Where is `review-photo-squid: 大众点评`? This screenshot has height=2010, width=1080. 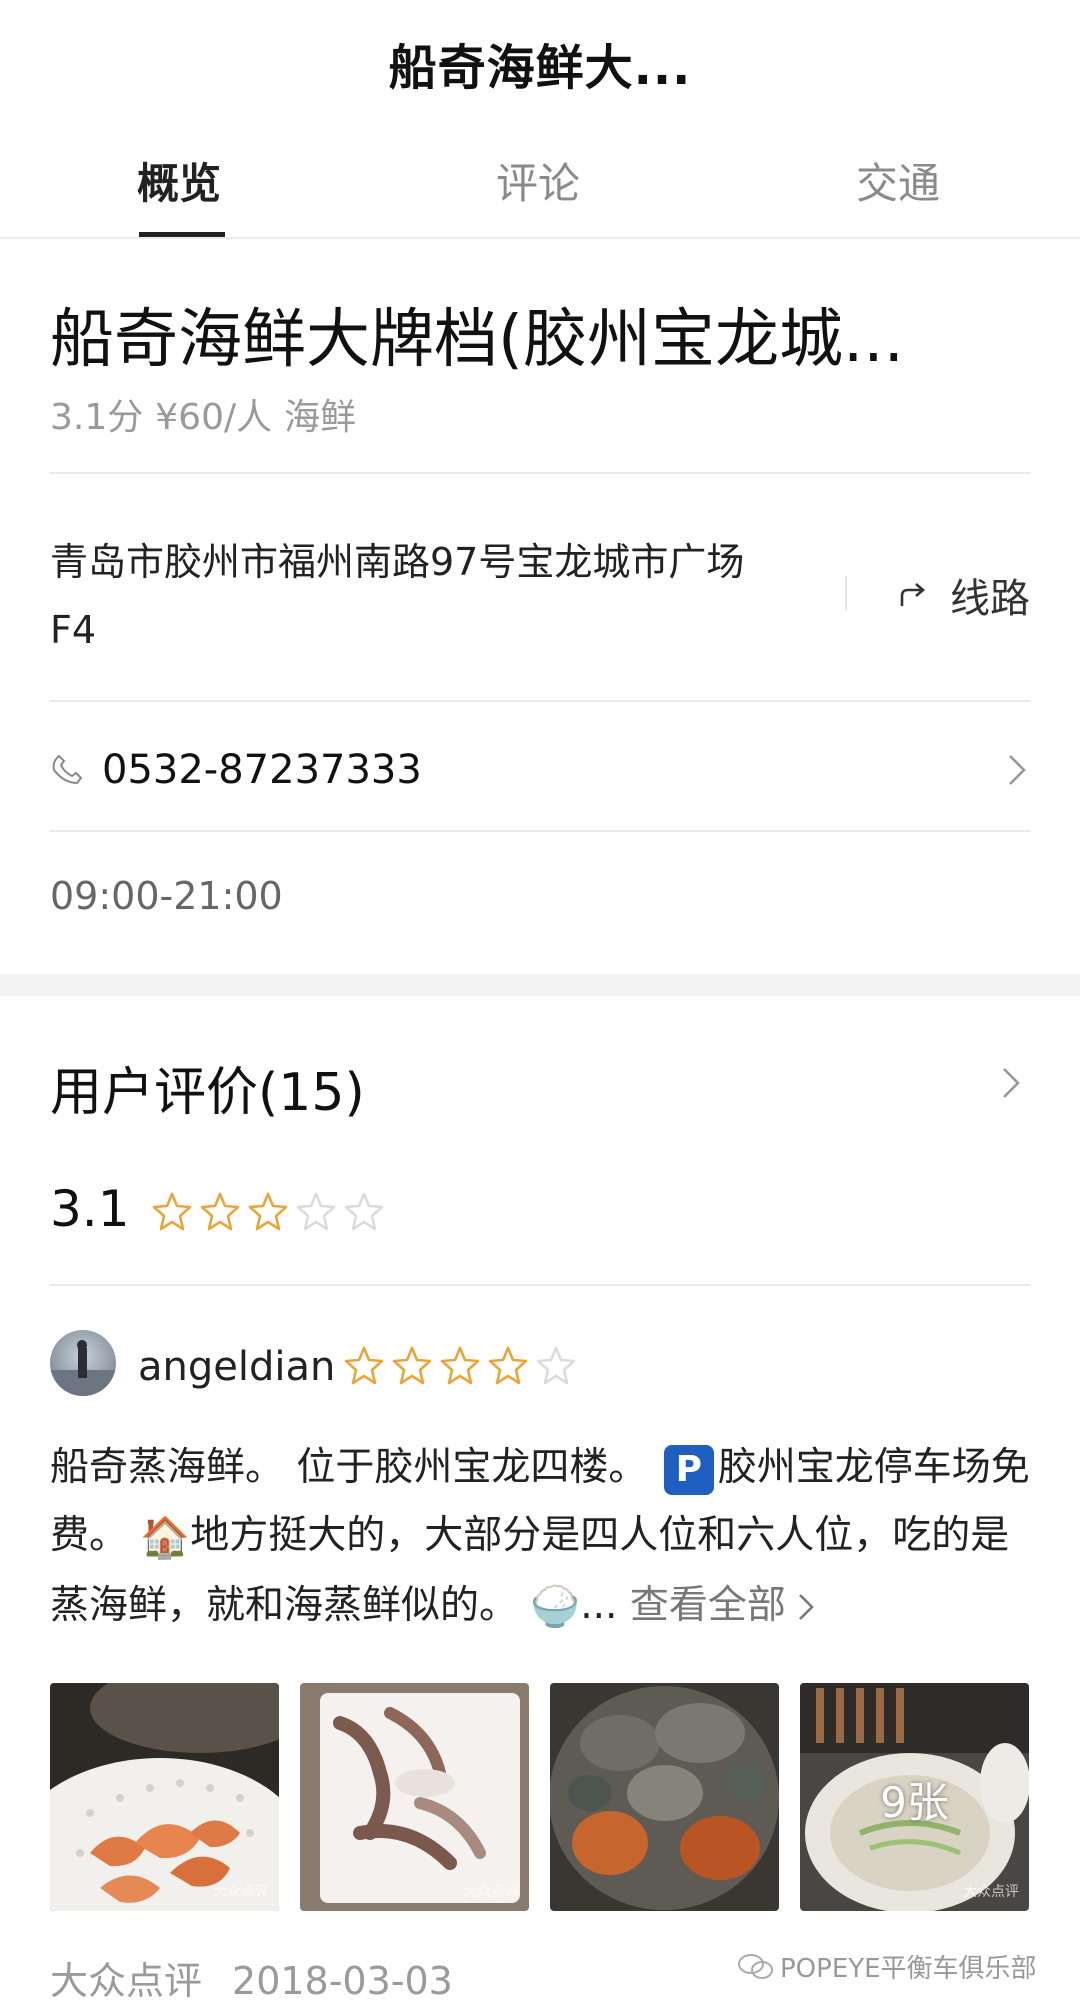 review-photo-squid: 大众点评 is located at coordinates (414, 1797).